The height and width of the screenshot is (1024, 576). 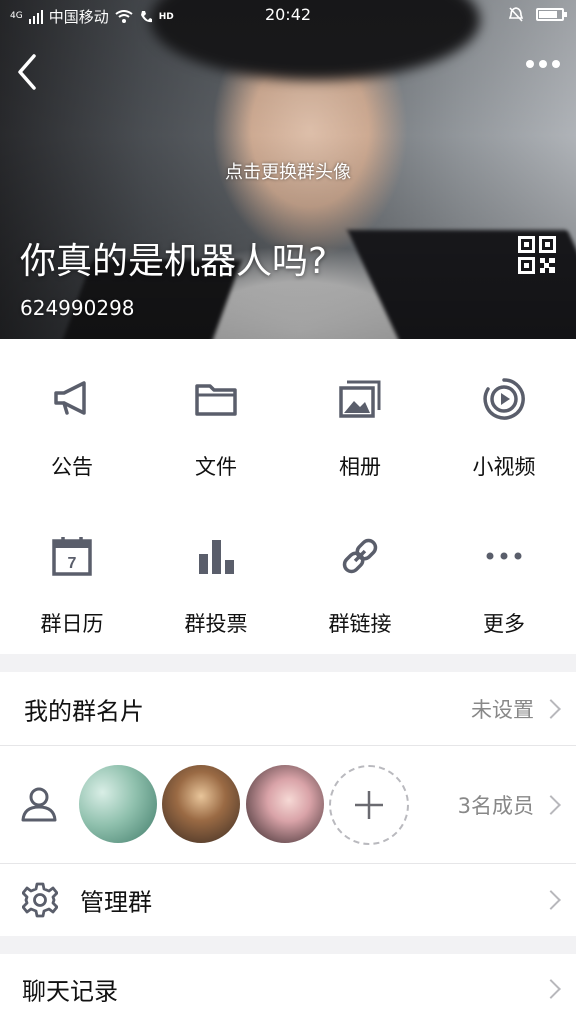 What do you see at coordinates (516, 14) in the screenshot?
I see `mute-bell-icon` at bounding box center [516, 14].